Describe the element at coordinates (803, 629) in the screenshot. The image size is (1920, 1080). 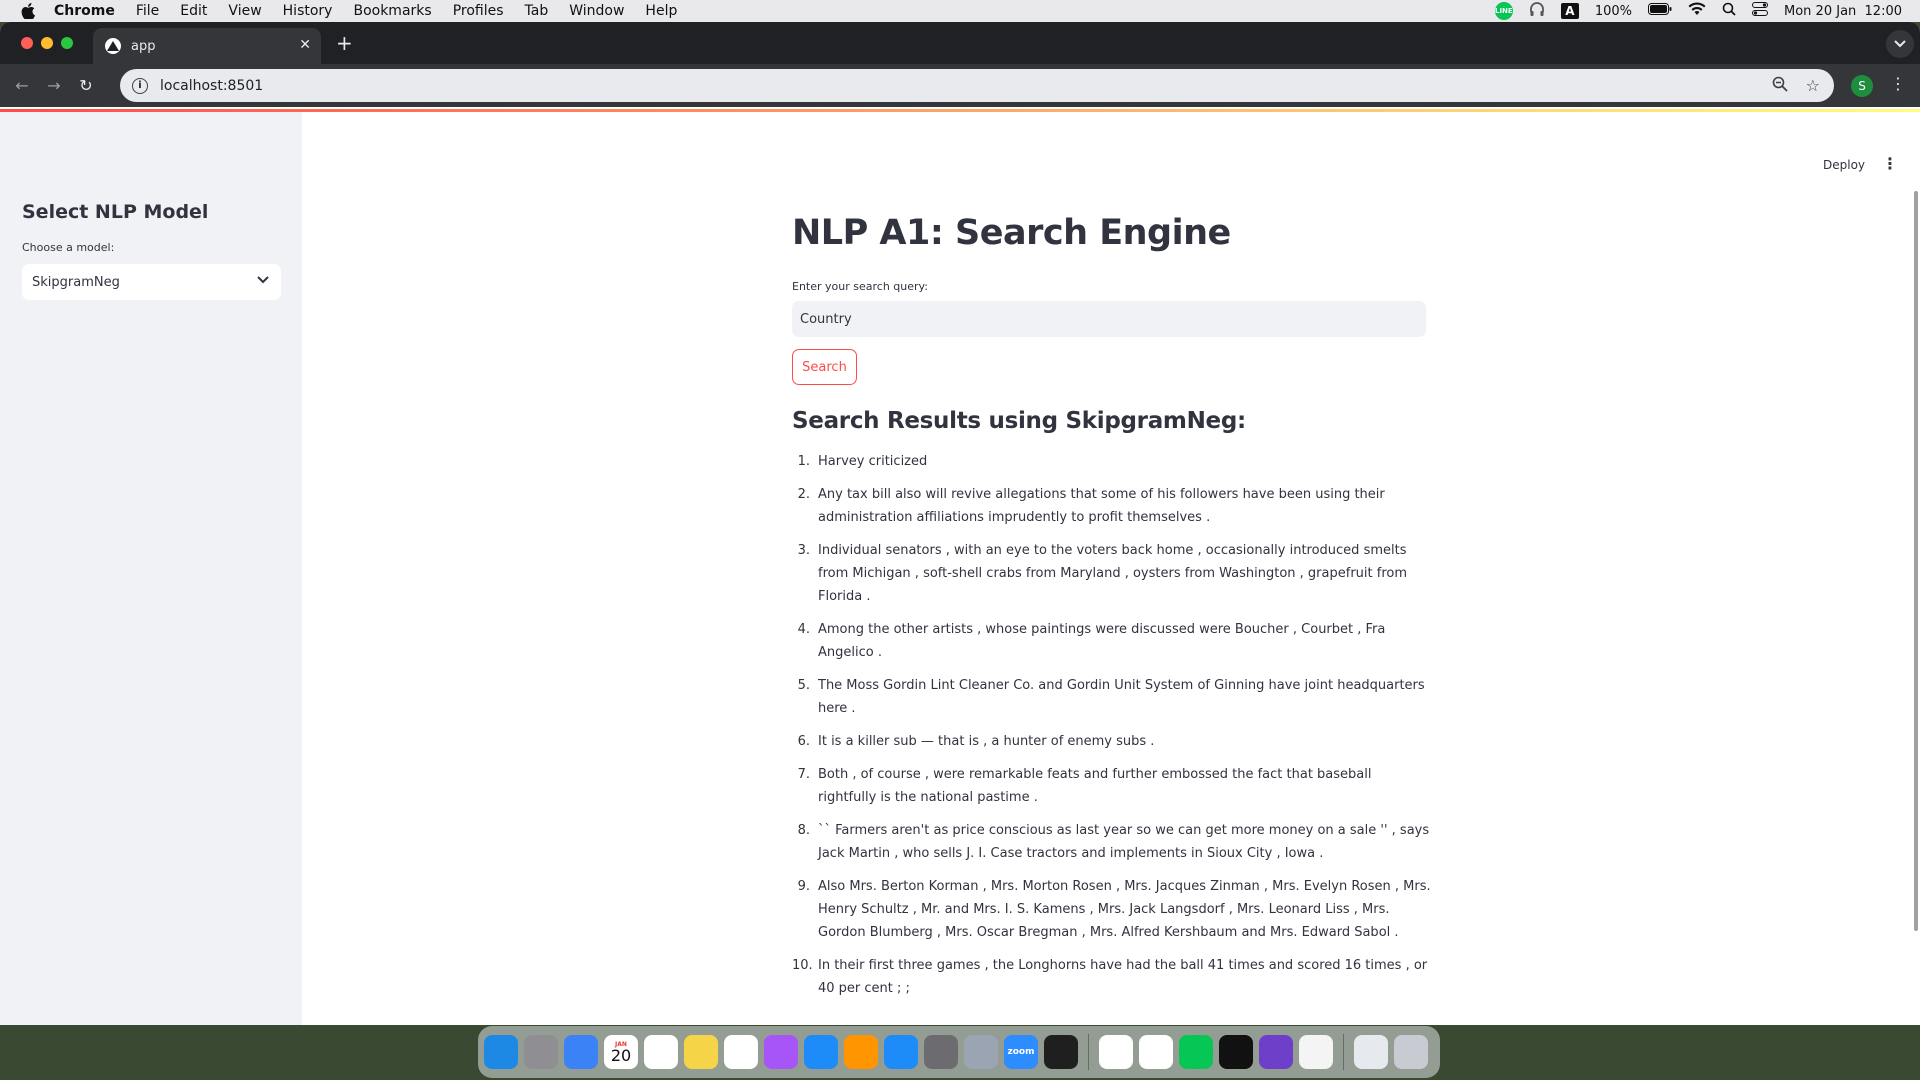
I see `result-number: 4.` at that location.